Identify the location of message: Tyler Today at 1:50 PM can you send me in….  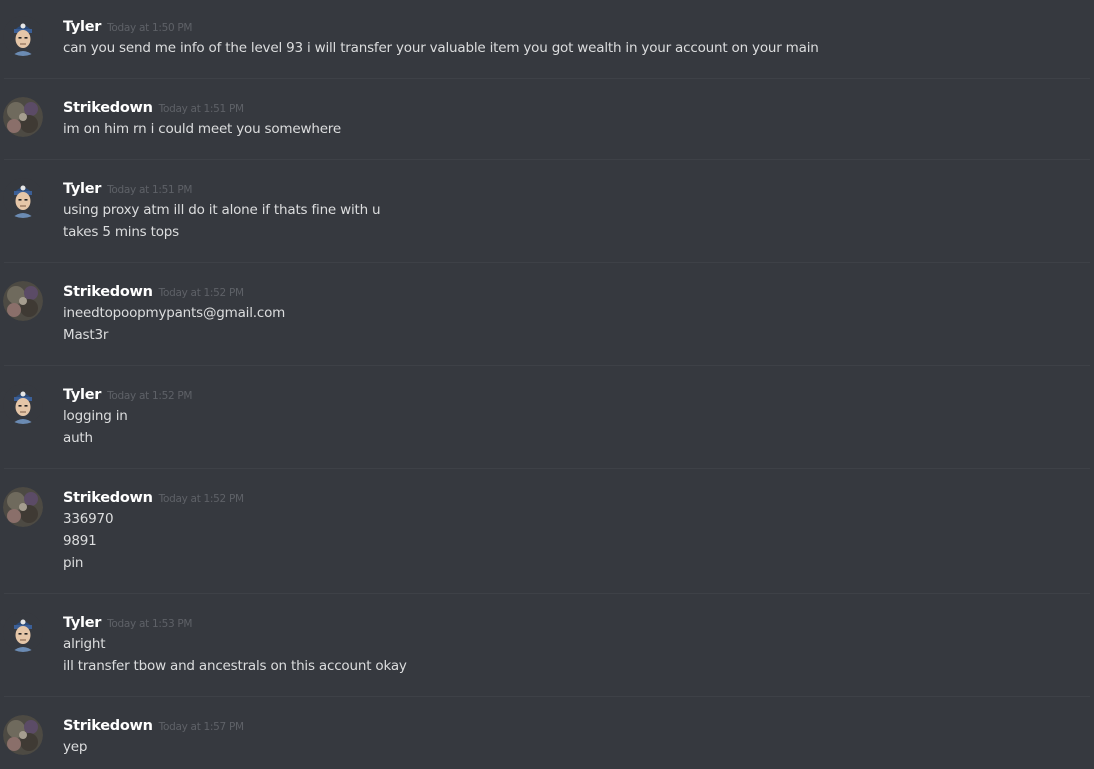
(547, 37).